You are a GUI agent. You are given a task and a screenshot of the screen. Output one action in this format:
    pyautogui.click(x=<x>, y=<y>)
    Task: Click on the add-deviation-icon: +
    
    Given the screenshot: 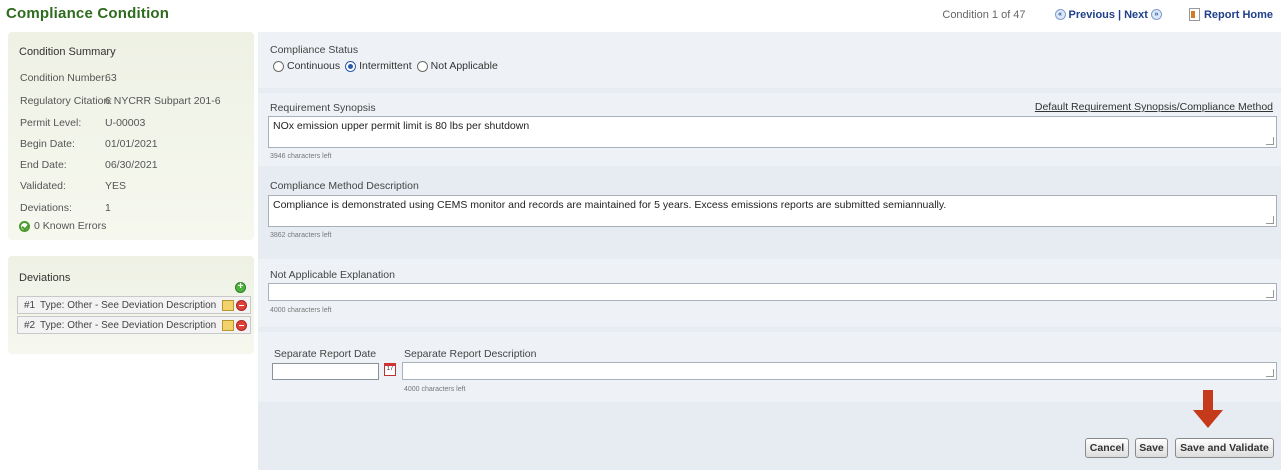 What is the action you would take?
    pyautogui.click(x=240, y=287)
    